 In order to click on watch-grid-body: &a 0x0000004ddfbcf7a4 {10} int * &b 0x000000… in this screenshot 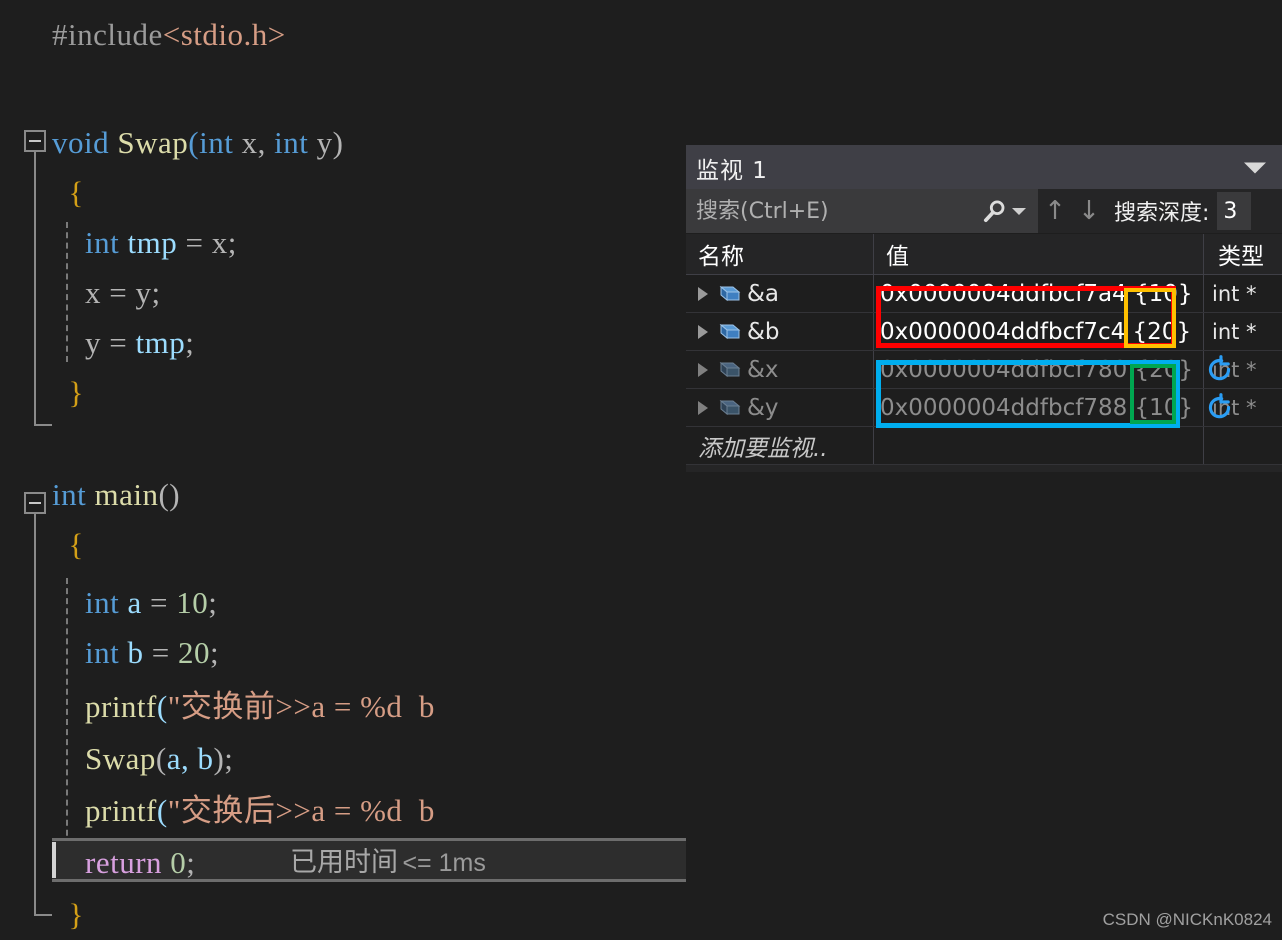, I will do `click(984, 351)`.